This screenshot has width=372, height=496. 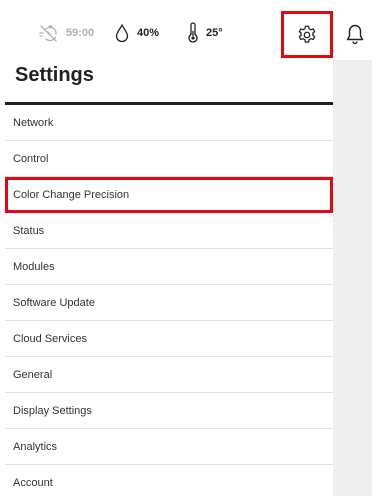 I want to click on menu-item-network: Network, so click(x=169, y=123).